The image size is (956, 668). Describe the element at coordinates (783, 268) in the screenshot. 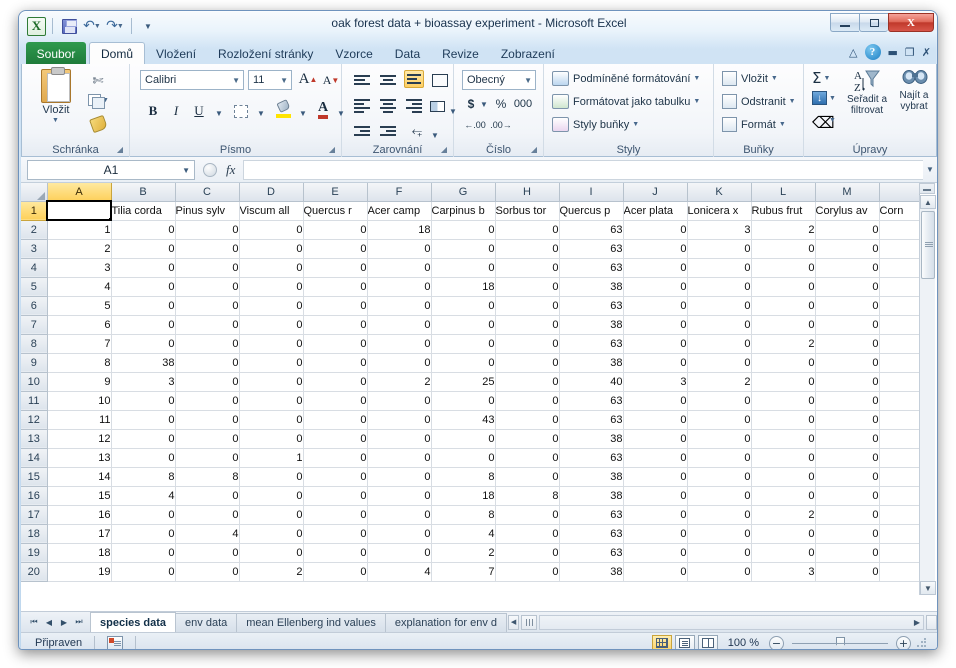

I see `cell-l4: 0` at that location.